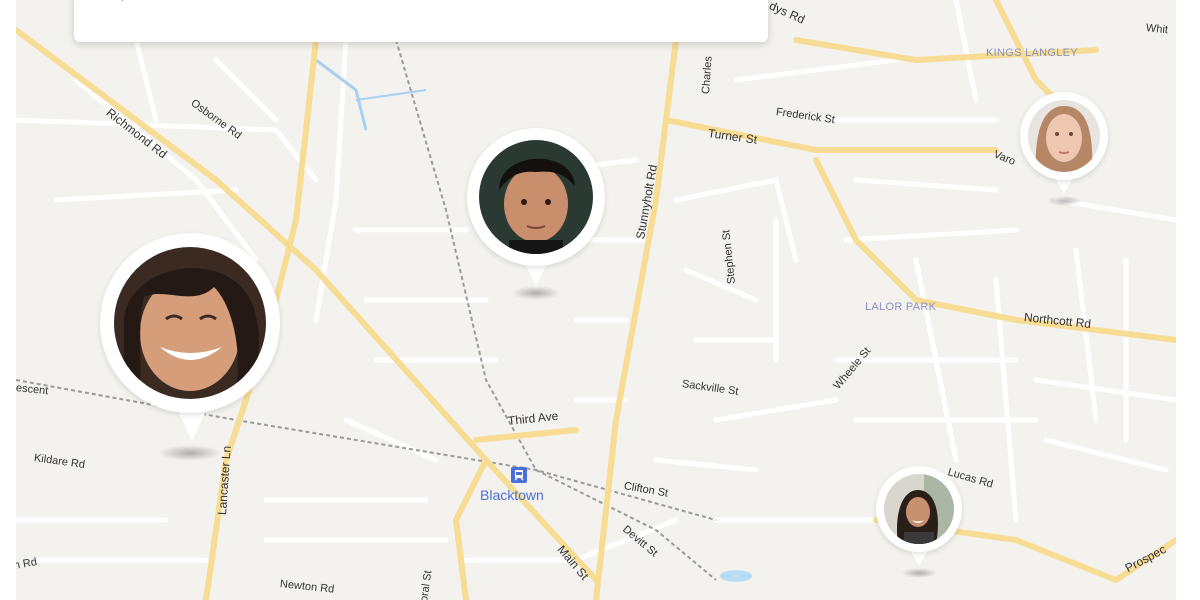 Image resolution: width=1200 pixels, height=600 pixels. Describe the element at coordinates (421, 21) in the screenshot. I see `search-bar` at that location.